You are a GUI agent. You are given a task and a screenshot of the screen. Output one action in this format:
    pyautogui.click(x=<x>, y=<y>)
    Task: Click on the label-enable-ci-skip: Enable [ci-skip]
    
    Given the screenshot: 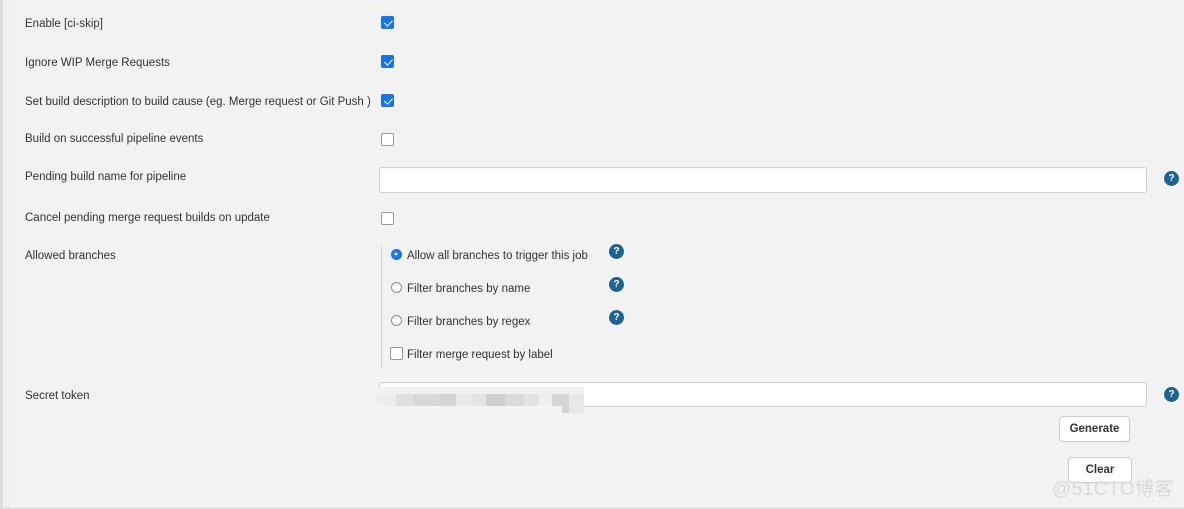 What is the action you would take?
    pyautogui.click(x=64, y=24)
    